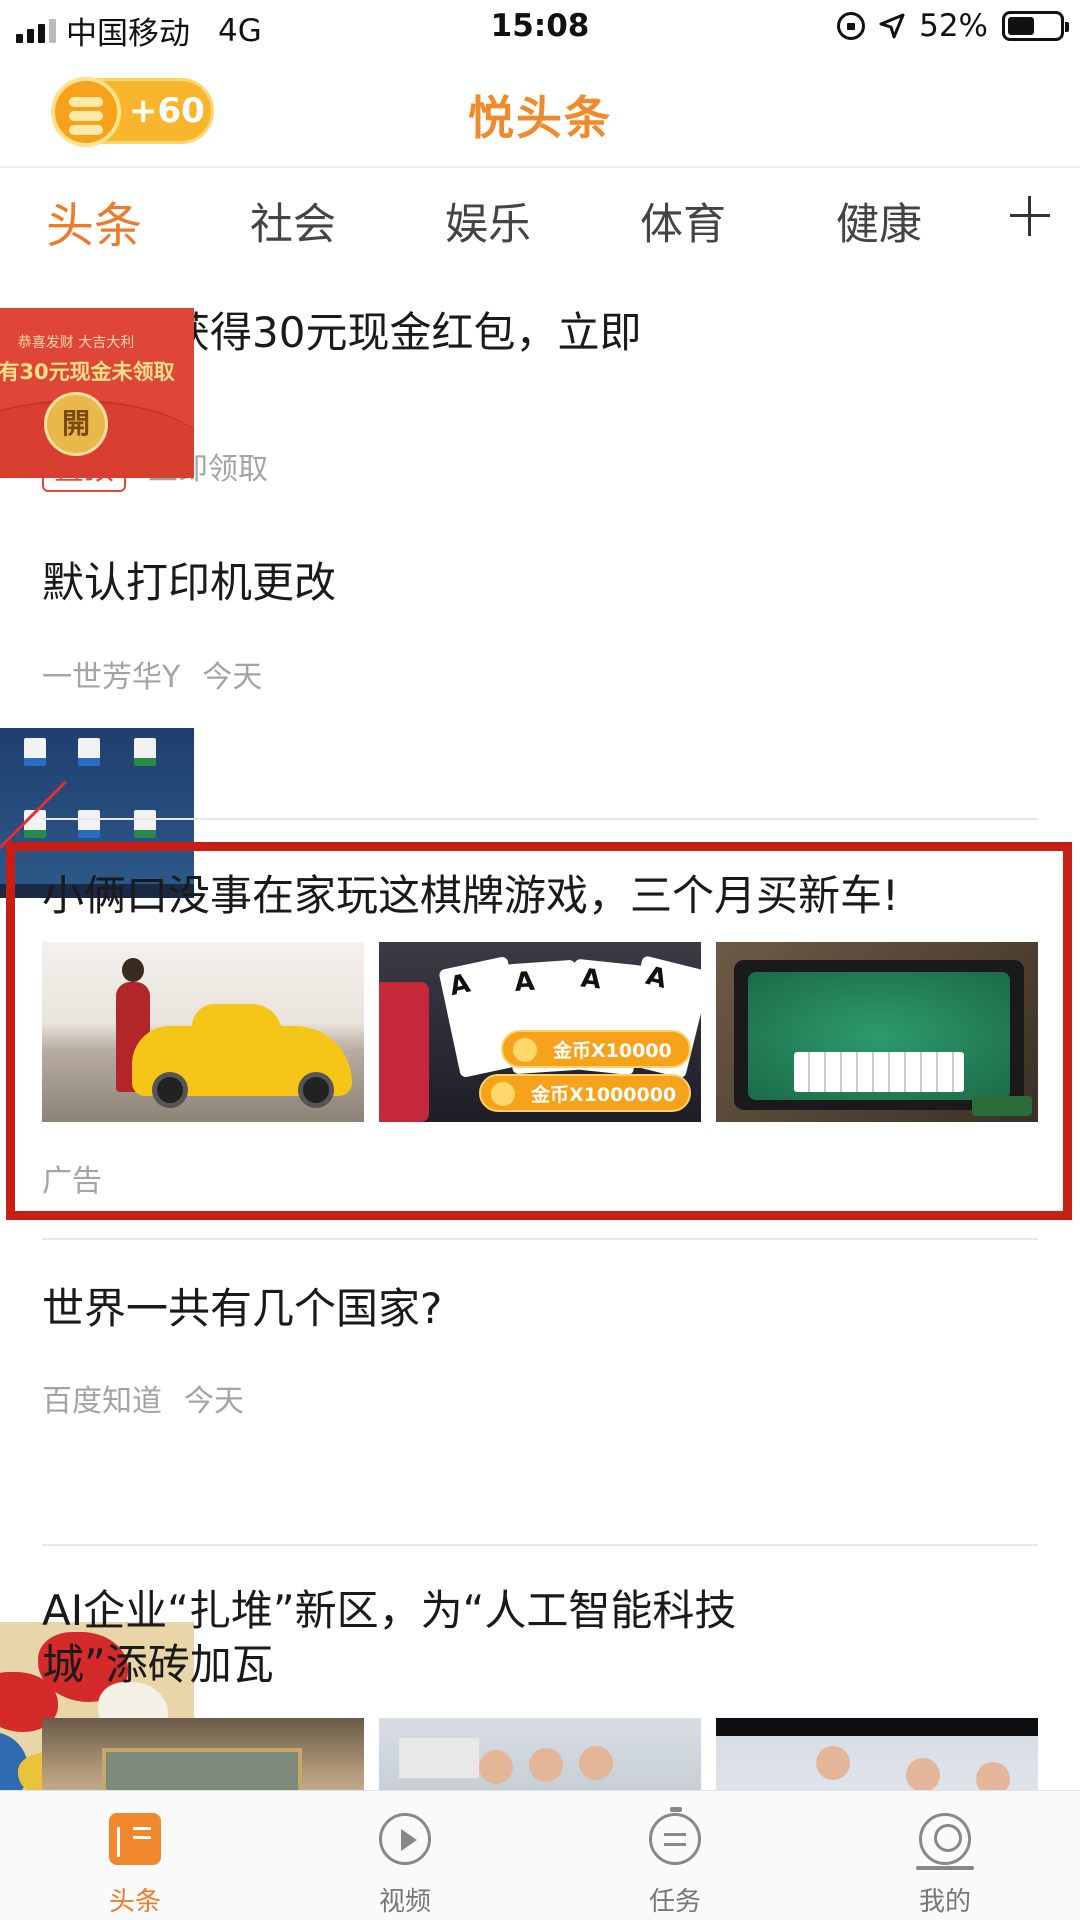  What do you see at coordinates (134, 1902) in the screenshot?
I see `nav-label: 头条` at bounding box center [134, 1902].